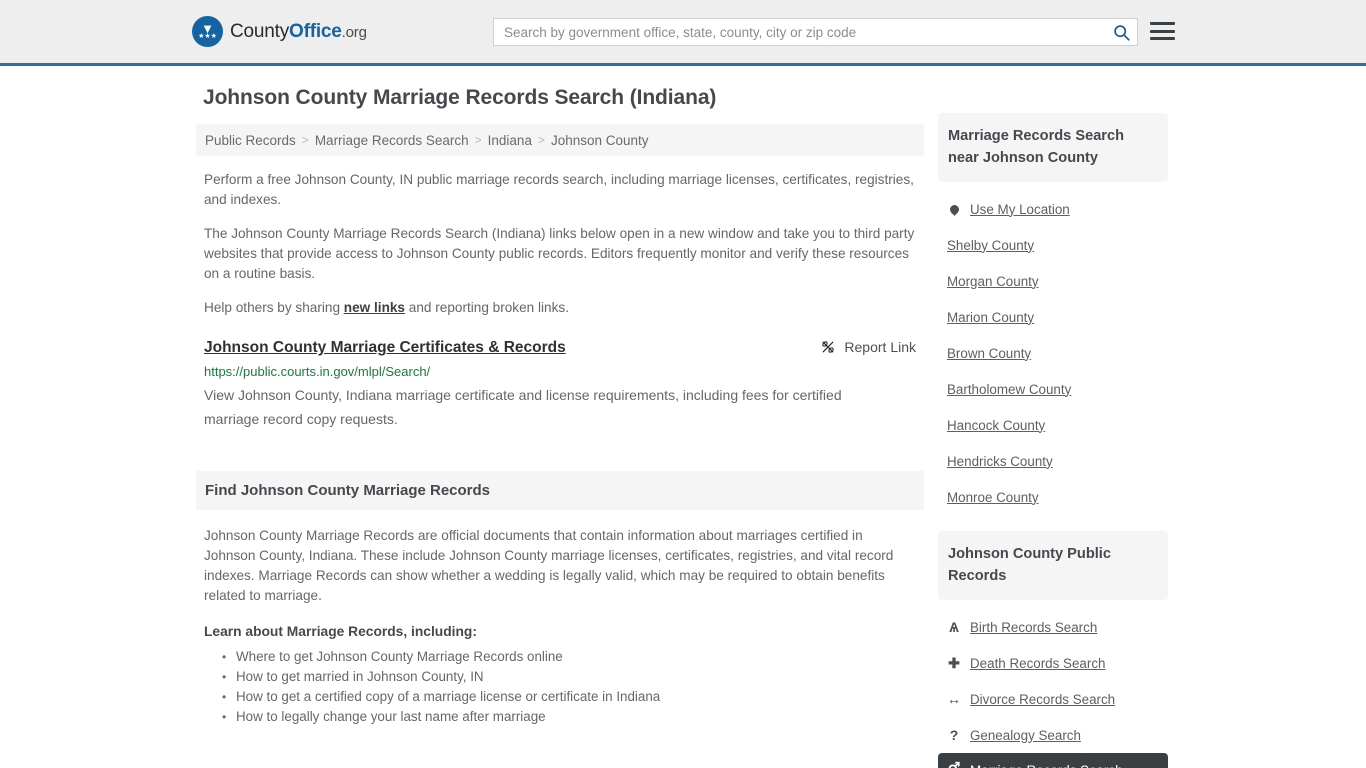 The width and height of the screenshot is (1366, 768). What do you see at coordinates (990, 245) in the screenshot?
I see `sidebar-item-label: Shelby County` at bounding box center [990, 245].